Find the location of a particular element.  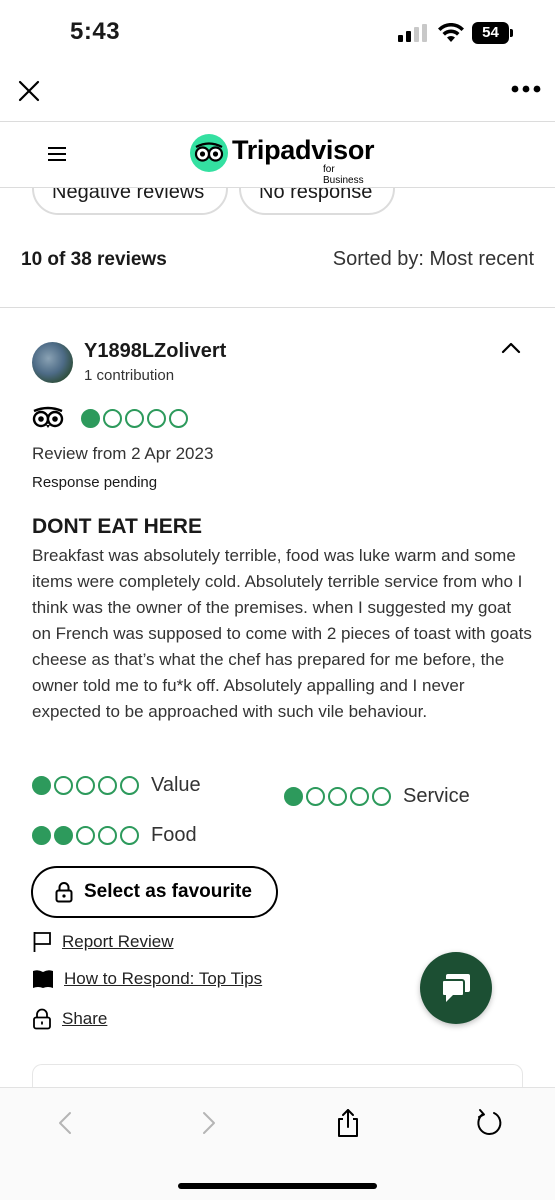

report-review-link: Report Review is located at coordinates (103, 942).